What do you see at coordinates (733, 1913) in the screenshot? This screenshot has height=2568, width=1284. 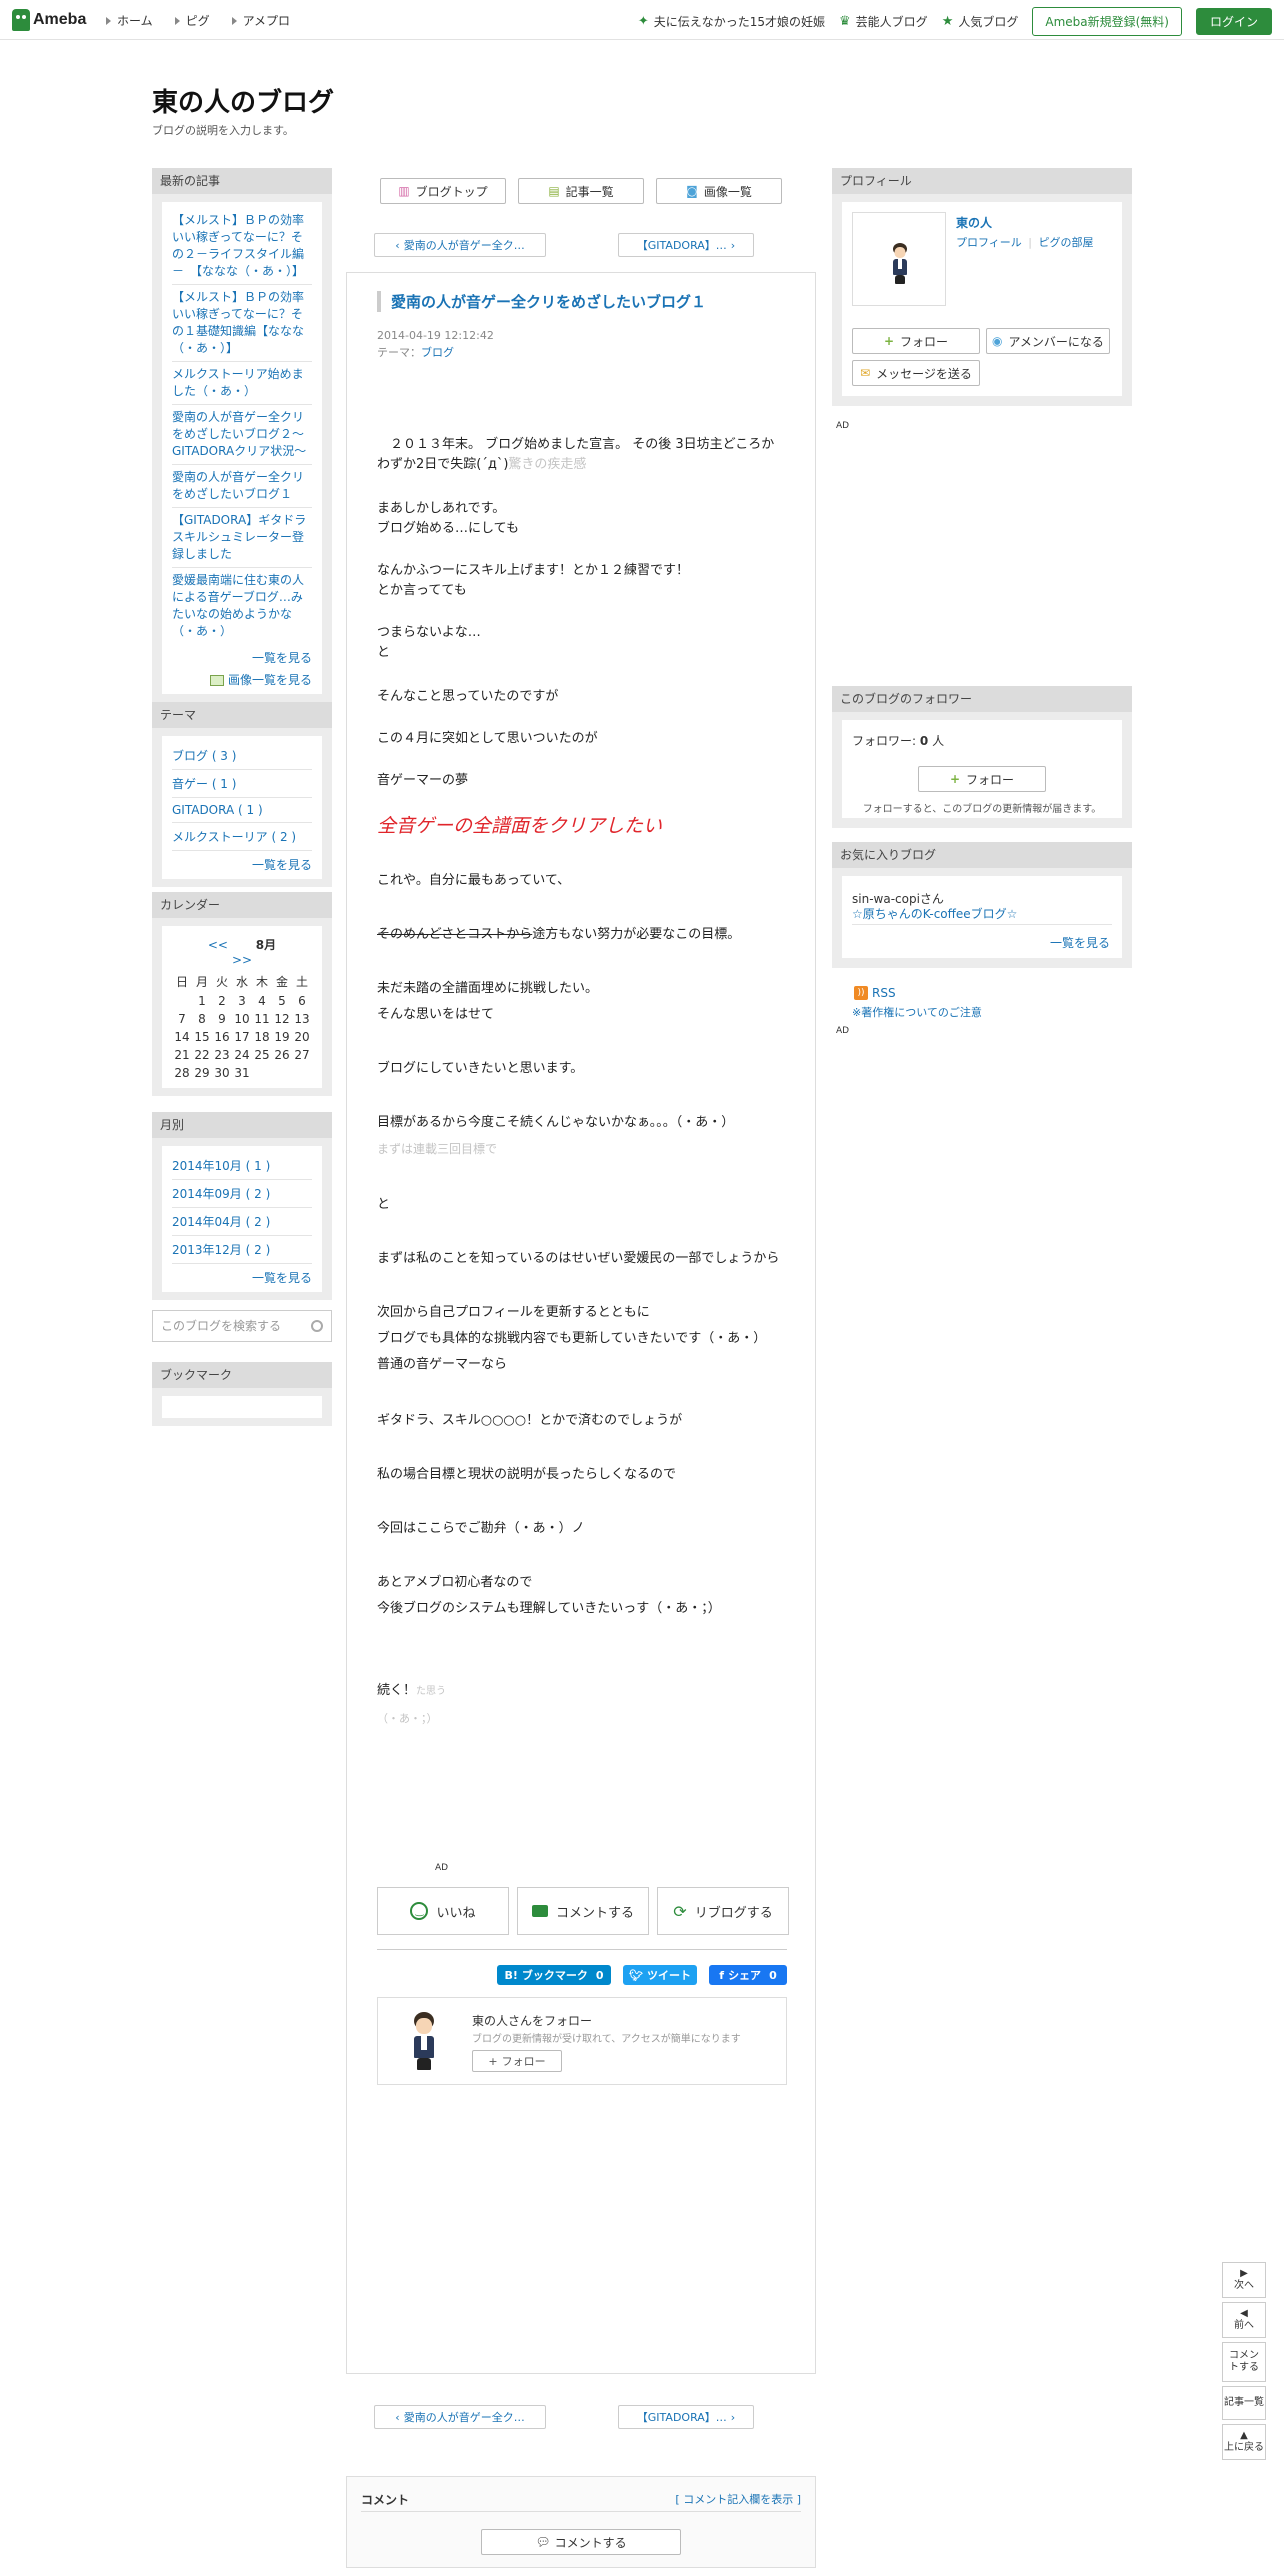 I see `reblog-label: リブログする` at bounding box center [733, 1913].